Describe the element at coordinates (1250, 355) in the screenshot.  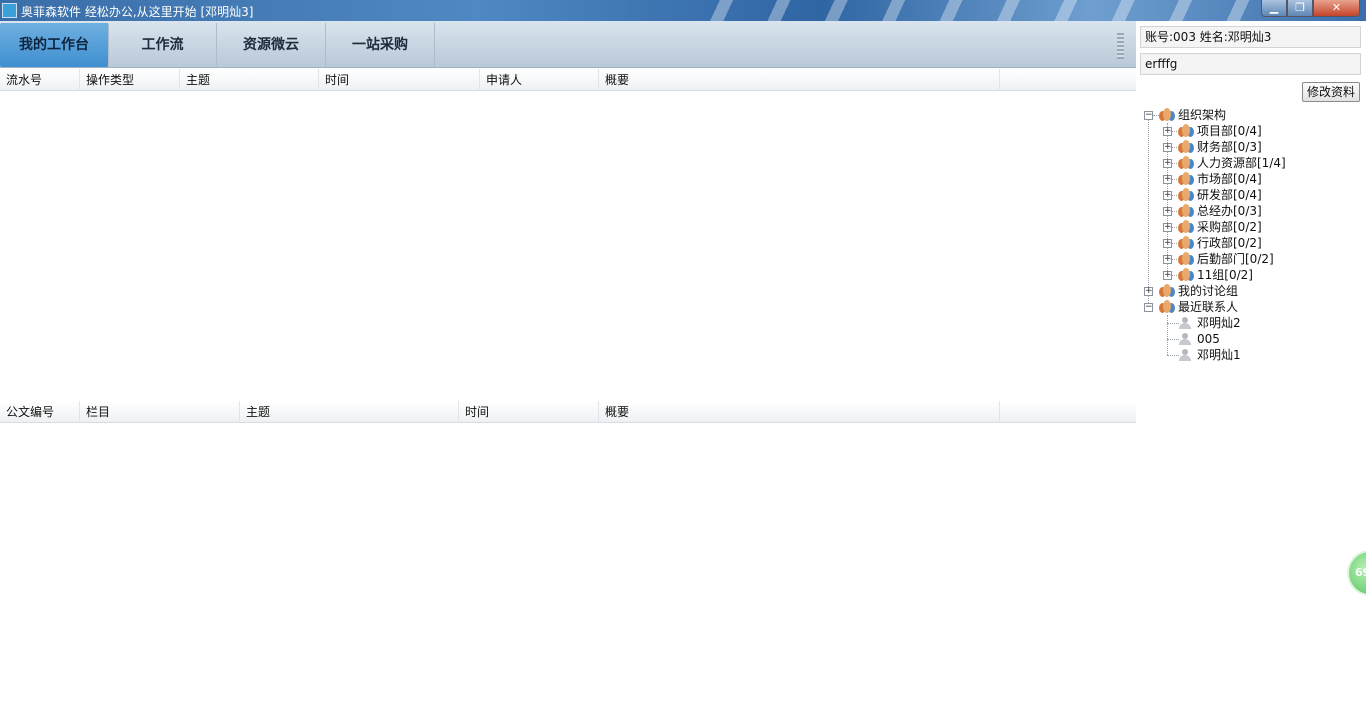
I see `tree-node-contact: 邓明灿1` at that location.